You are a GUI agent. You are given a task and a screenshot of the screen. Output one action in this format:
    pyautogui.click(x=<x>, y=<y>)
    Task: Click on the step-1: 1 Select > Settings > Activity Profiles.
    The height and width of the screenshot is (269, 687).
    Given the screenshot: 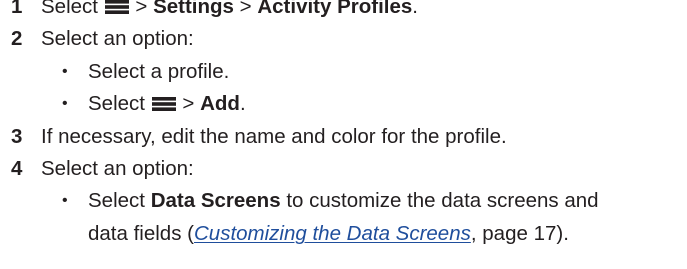 What is the action you would take?
    pyautogui.click(x=343, y=11)
    